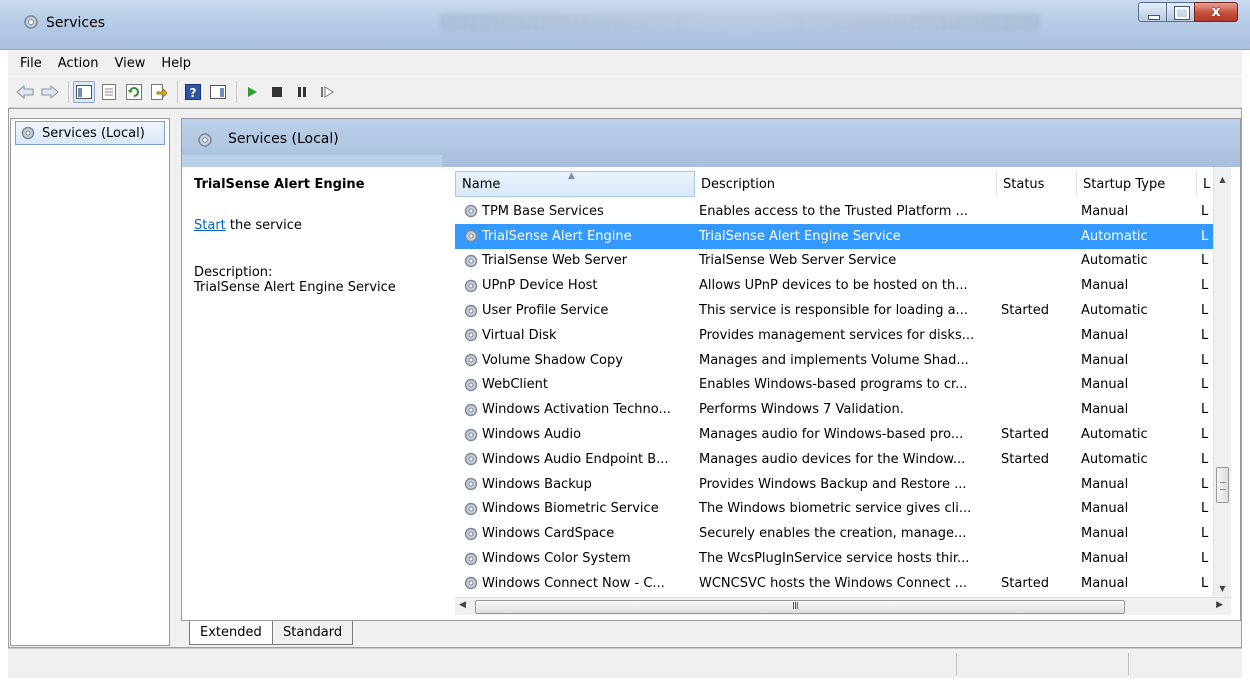 The width and height of the screenshot is (1250, 680). I want to click on horizontal-scrollbar: ◀ III ▶, so click(843, 606).